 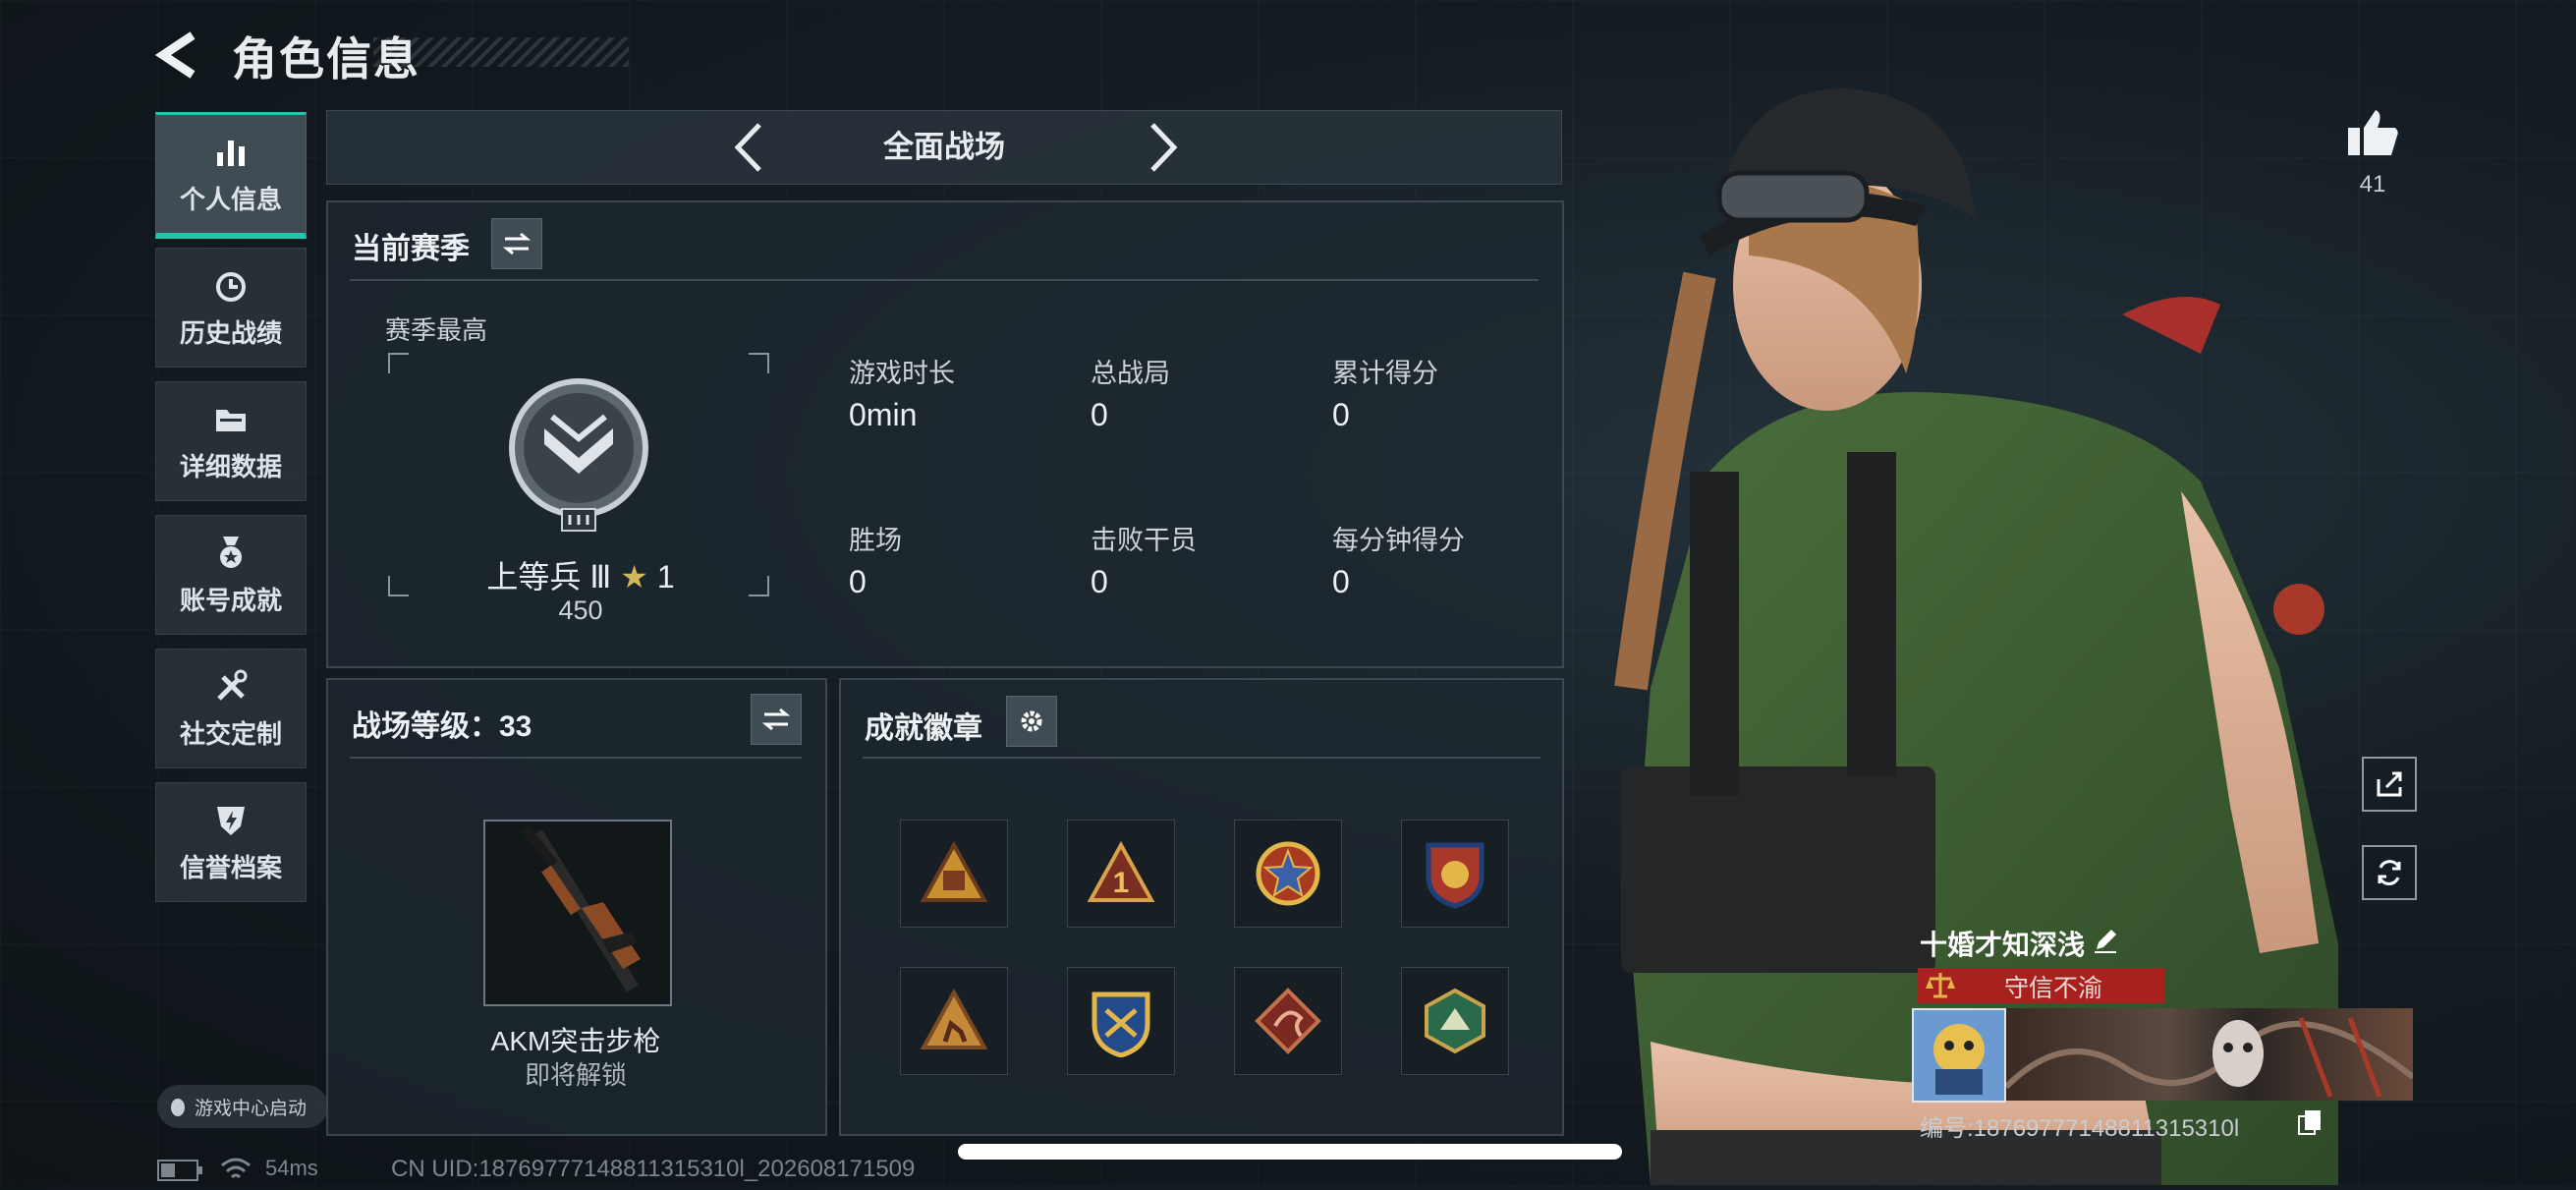 I want to click on achievements-settings-button, so click(x=1031, y=721).